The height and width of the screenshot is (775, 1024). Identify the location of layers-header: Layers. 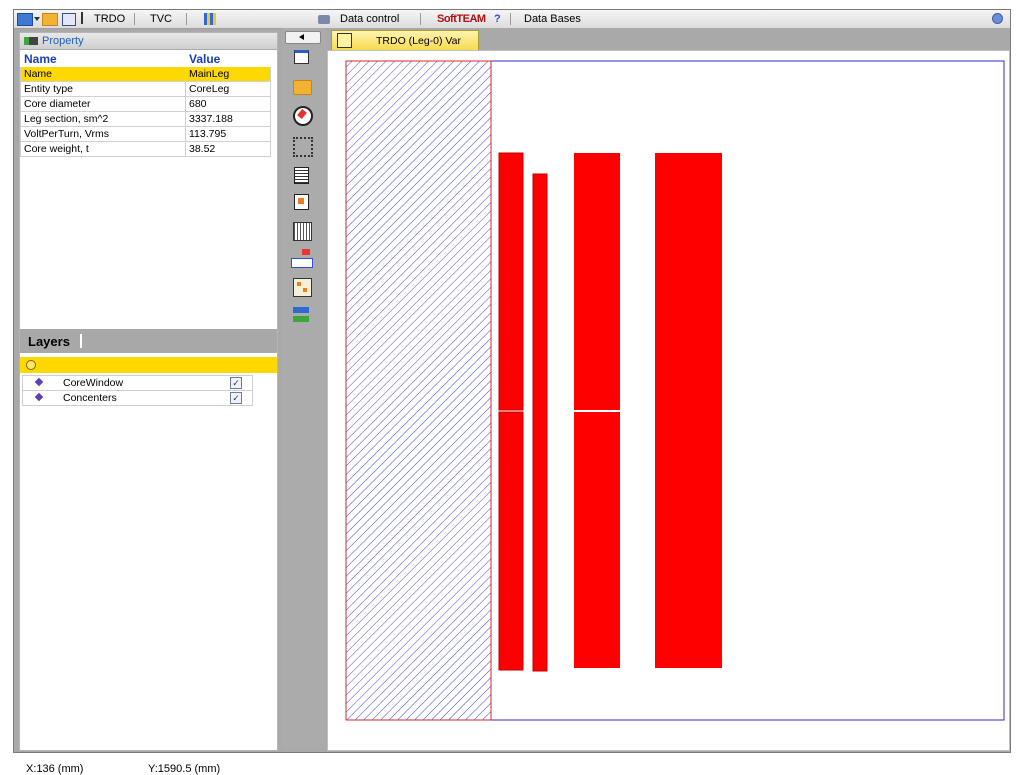
(148, 341).